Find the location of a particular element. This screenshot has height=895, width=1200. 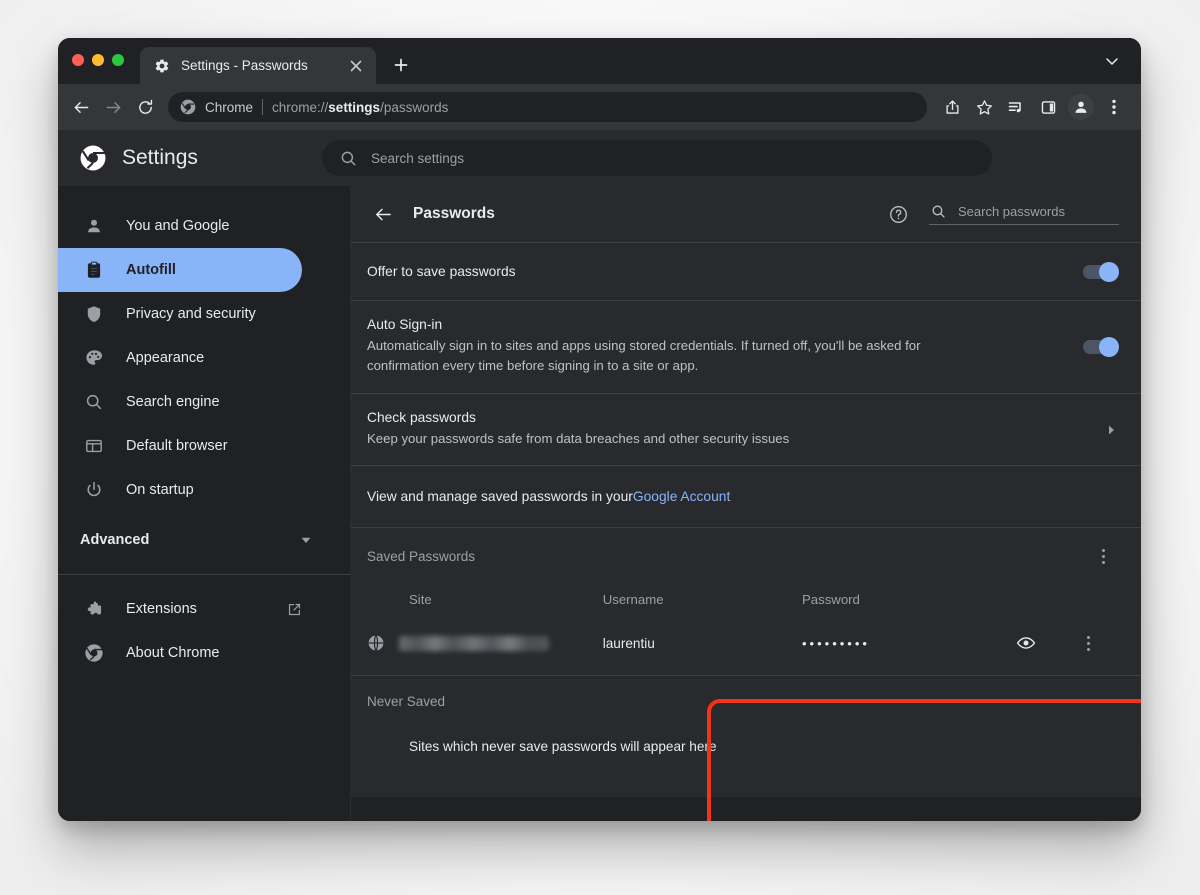

sidebar-item-label: Appearance is located at coordinates (165, 358).